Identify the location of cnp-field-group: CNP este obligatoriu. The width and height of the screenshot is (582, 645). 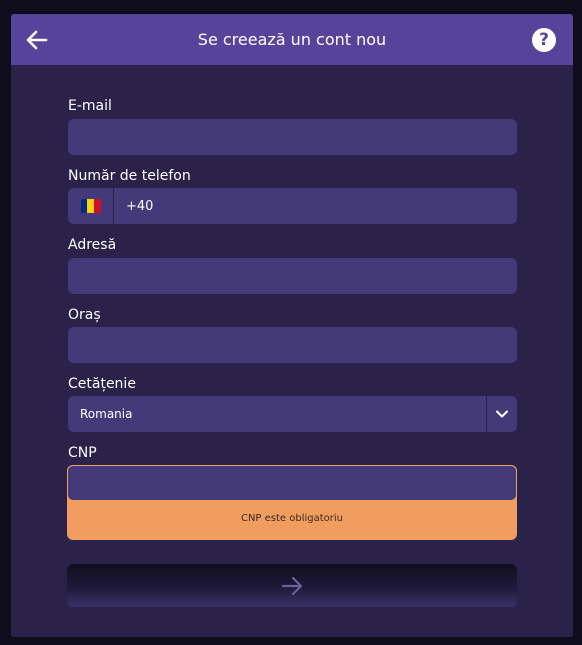
(292, 502).